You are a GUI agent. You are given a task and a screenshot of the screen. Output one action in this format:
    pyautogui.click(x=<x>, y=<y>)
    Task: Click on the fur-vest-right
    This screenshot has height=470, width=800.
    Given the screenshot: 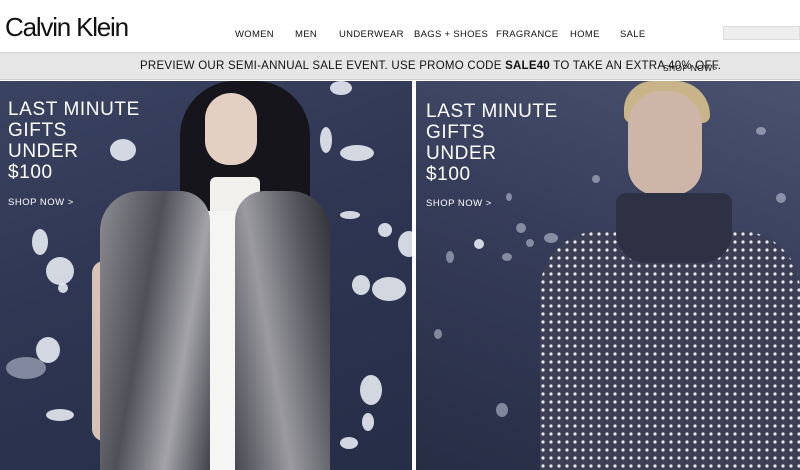 What is the action you would take?
    pyautogui.click(x=282, y=330)
    